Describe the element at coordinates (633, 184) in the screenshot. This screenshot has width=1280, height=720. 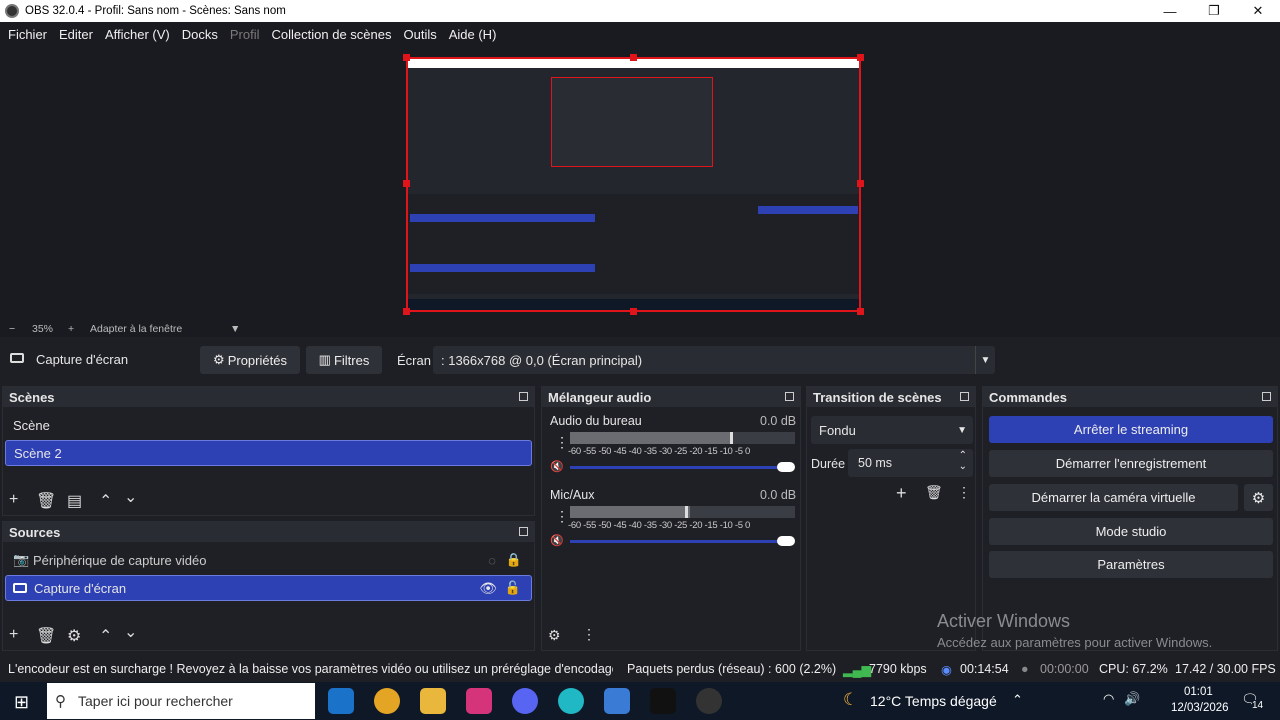
I see `preview-canvas` at that location.